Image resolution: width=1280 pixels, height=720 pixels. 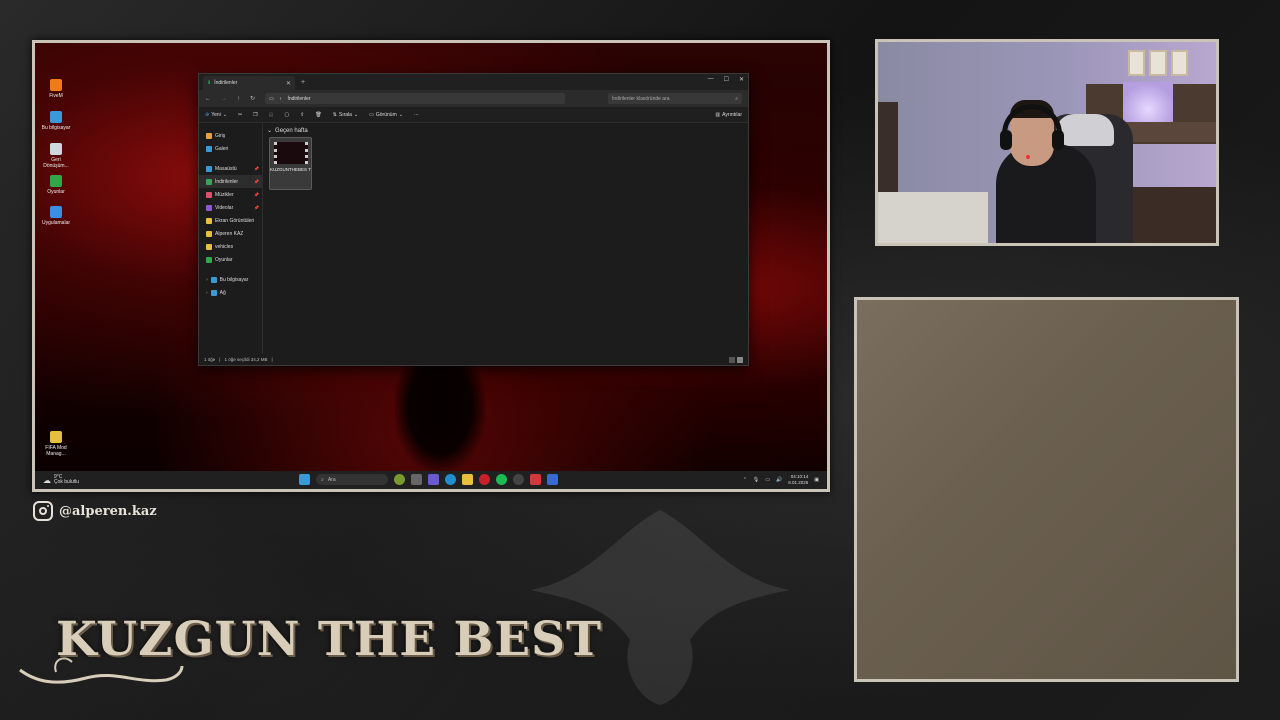 What do you see at coordinates (230, 279) in the screenshot?
I see `nav-item-this-pc: › Bu bilgisayar` at bounding box center [230, 279].